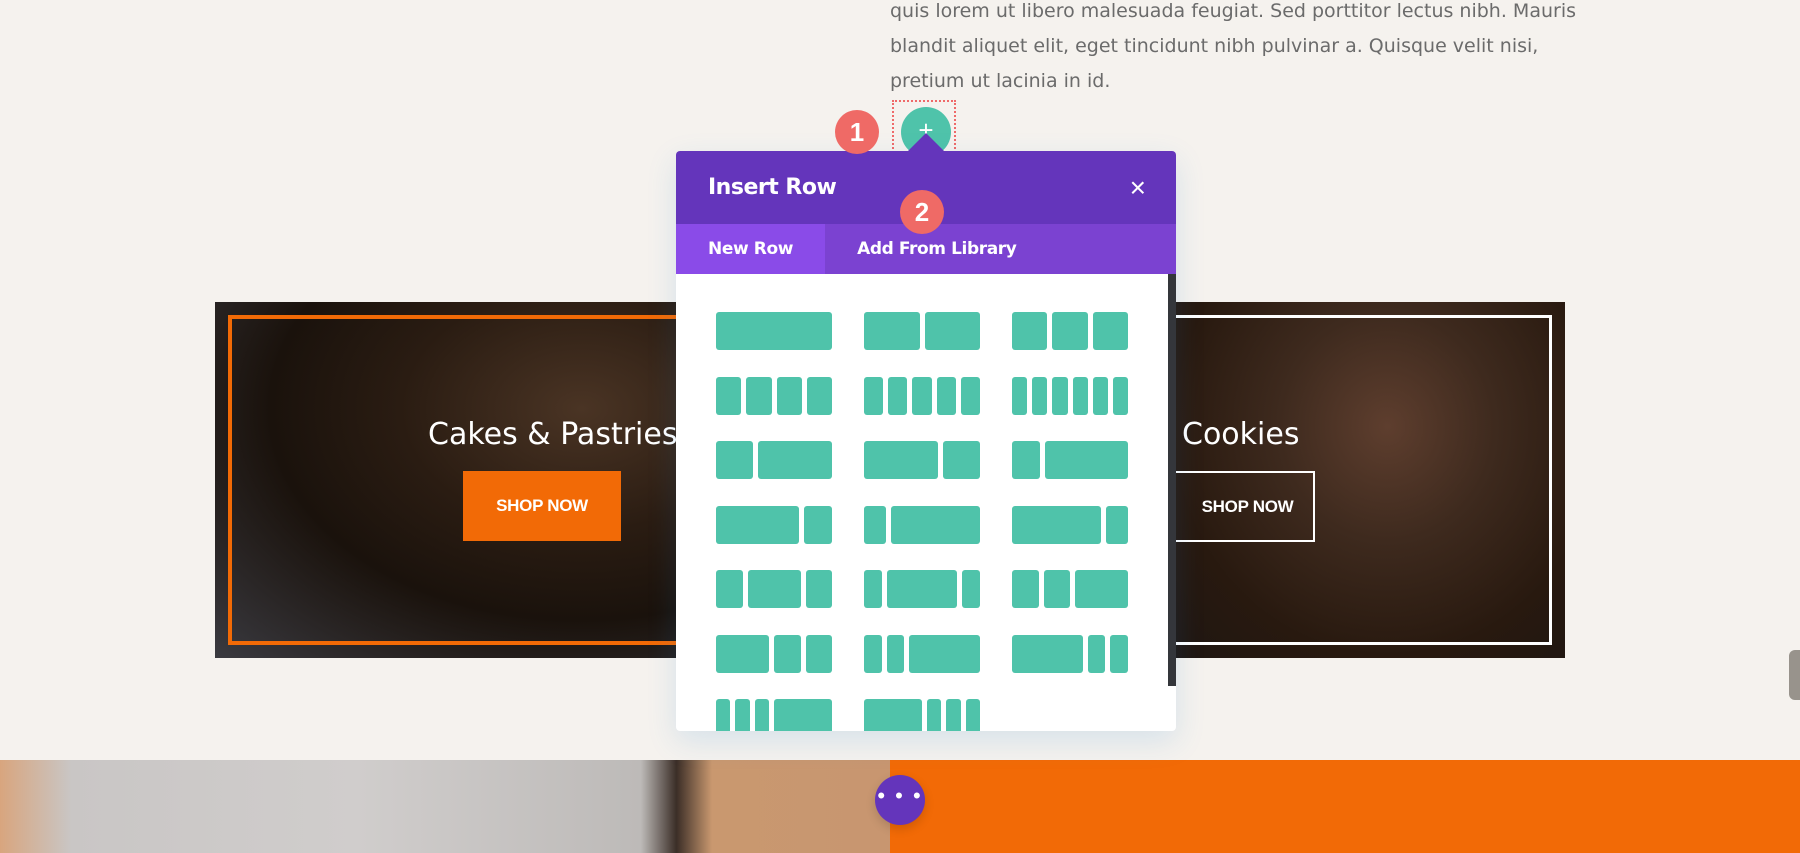 Image resolution: width=1800 pixels, height=853 pixels. I want to click on modal-scrollbar, so click(1172, 480).